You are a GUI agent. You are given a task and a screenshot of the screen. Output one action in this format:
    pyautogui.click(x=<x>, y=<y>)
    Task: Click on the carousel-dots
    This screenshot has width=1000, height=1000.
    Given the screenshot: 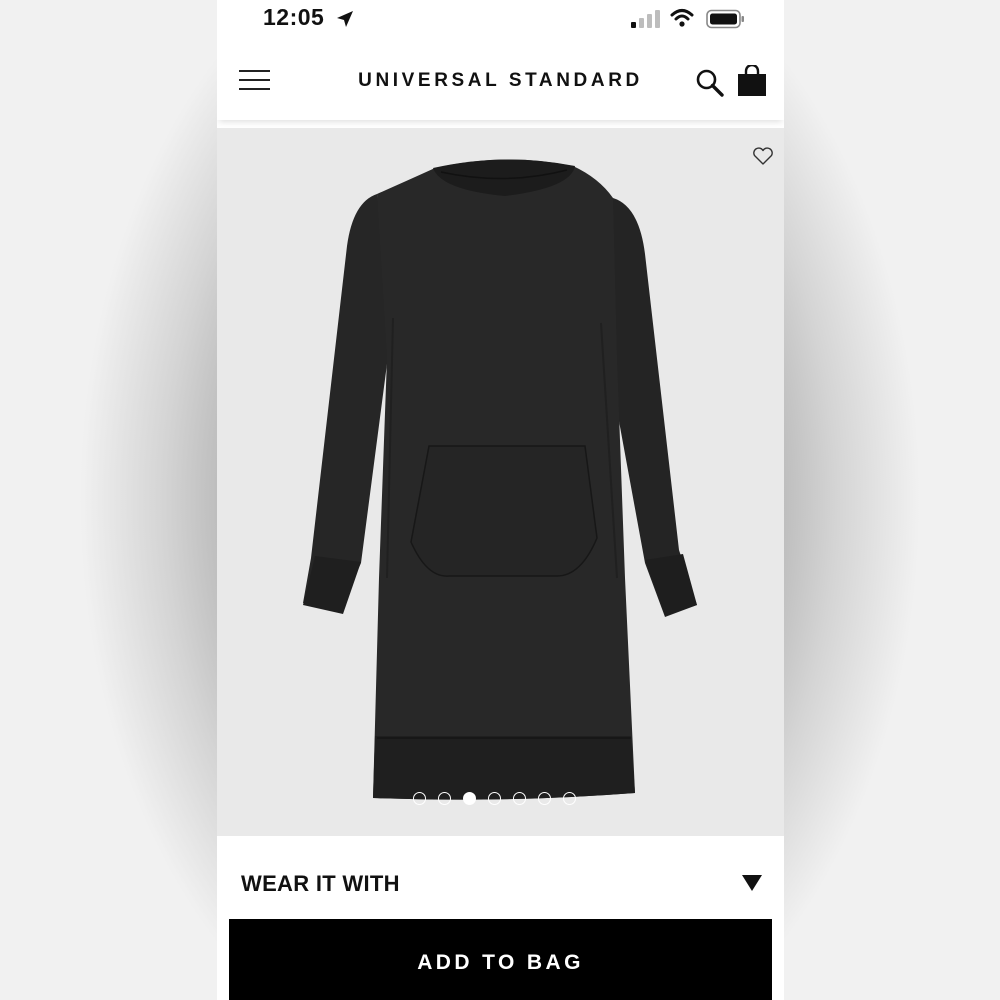 What is the action you would take?
    pyautogui.click(x=494, y=800)
    